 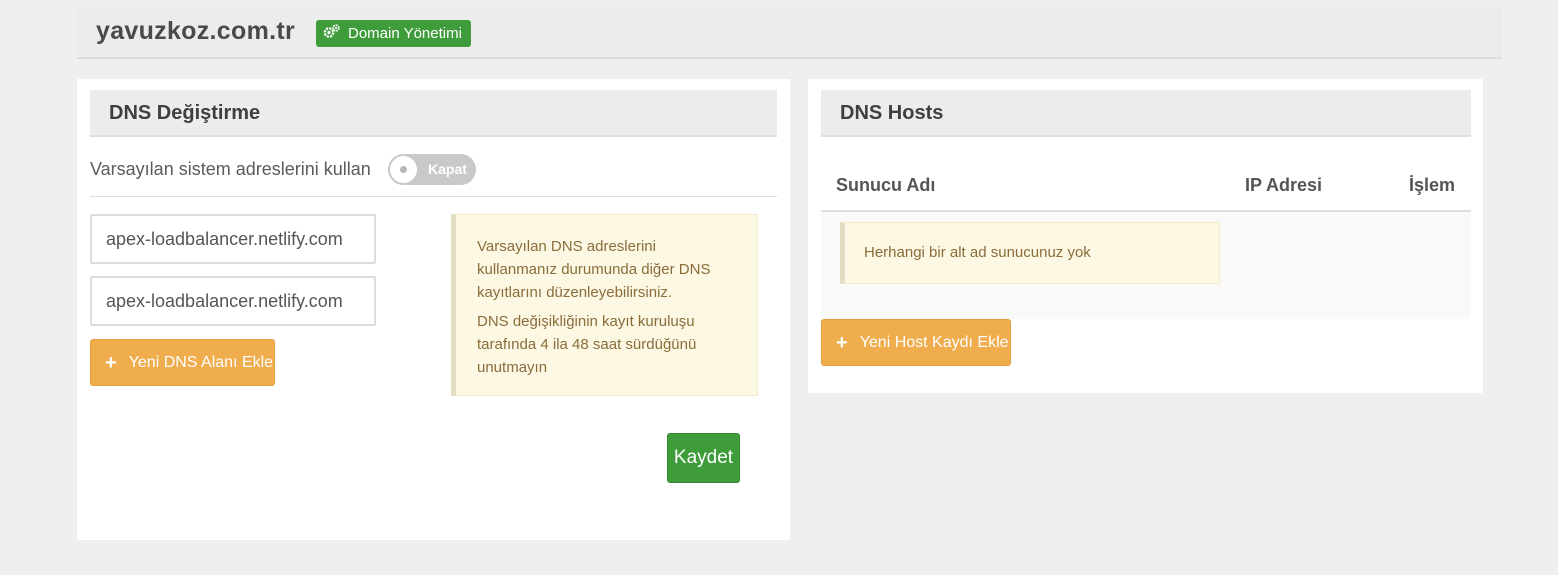 What do you see at coordinates (789, 33) in the screenshot?
I see `page-header: yavuzkoz.com.tr Domain Yönetimi` at bounding box center [789, 33].